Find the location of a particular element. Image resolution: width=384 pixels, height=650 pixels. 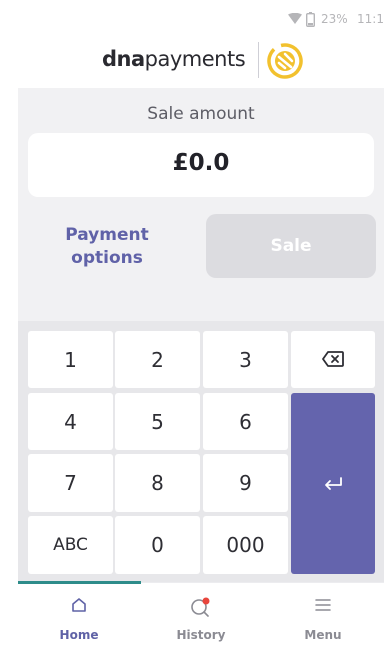

key-000: 000 is located at coordinates (245, 545).